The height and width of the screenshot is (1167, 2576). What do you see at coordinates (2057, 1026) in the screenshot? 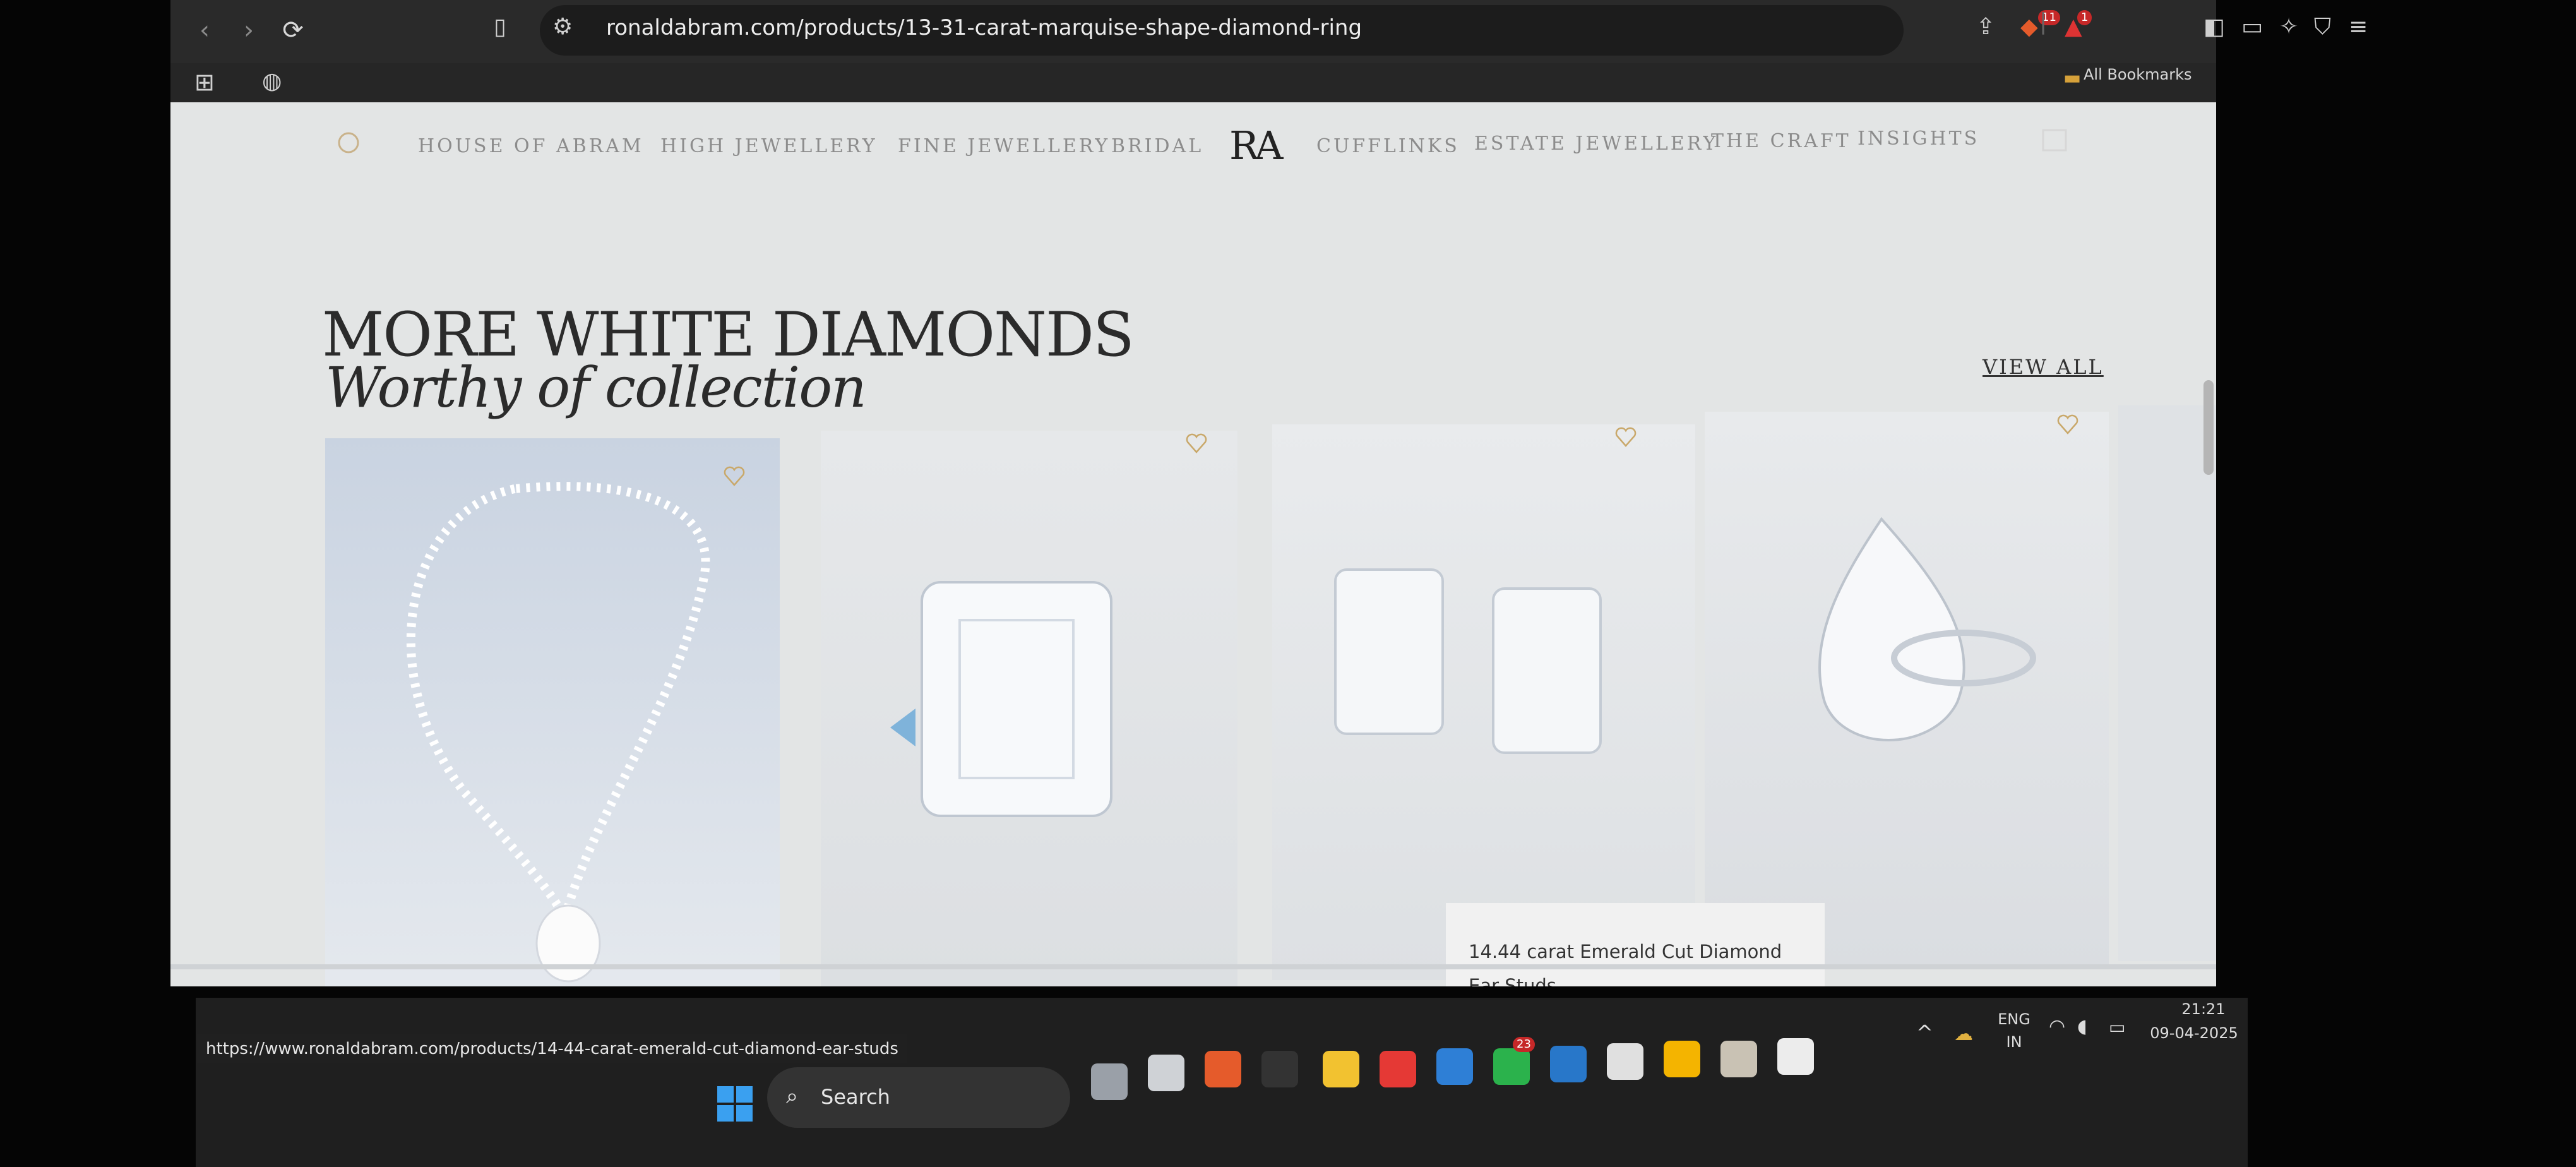
I see `wifi-icon: ◠` at bounding box center [2057, 1026].